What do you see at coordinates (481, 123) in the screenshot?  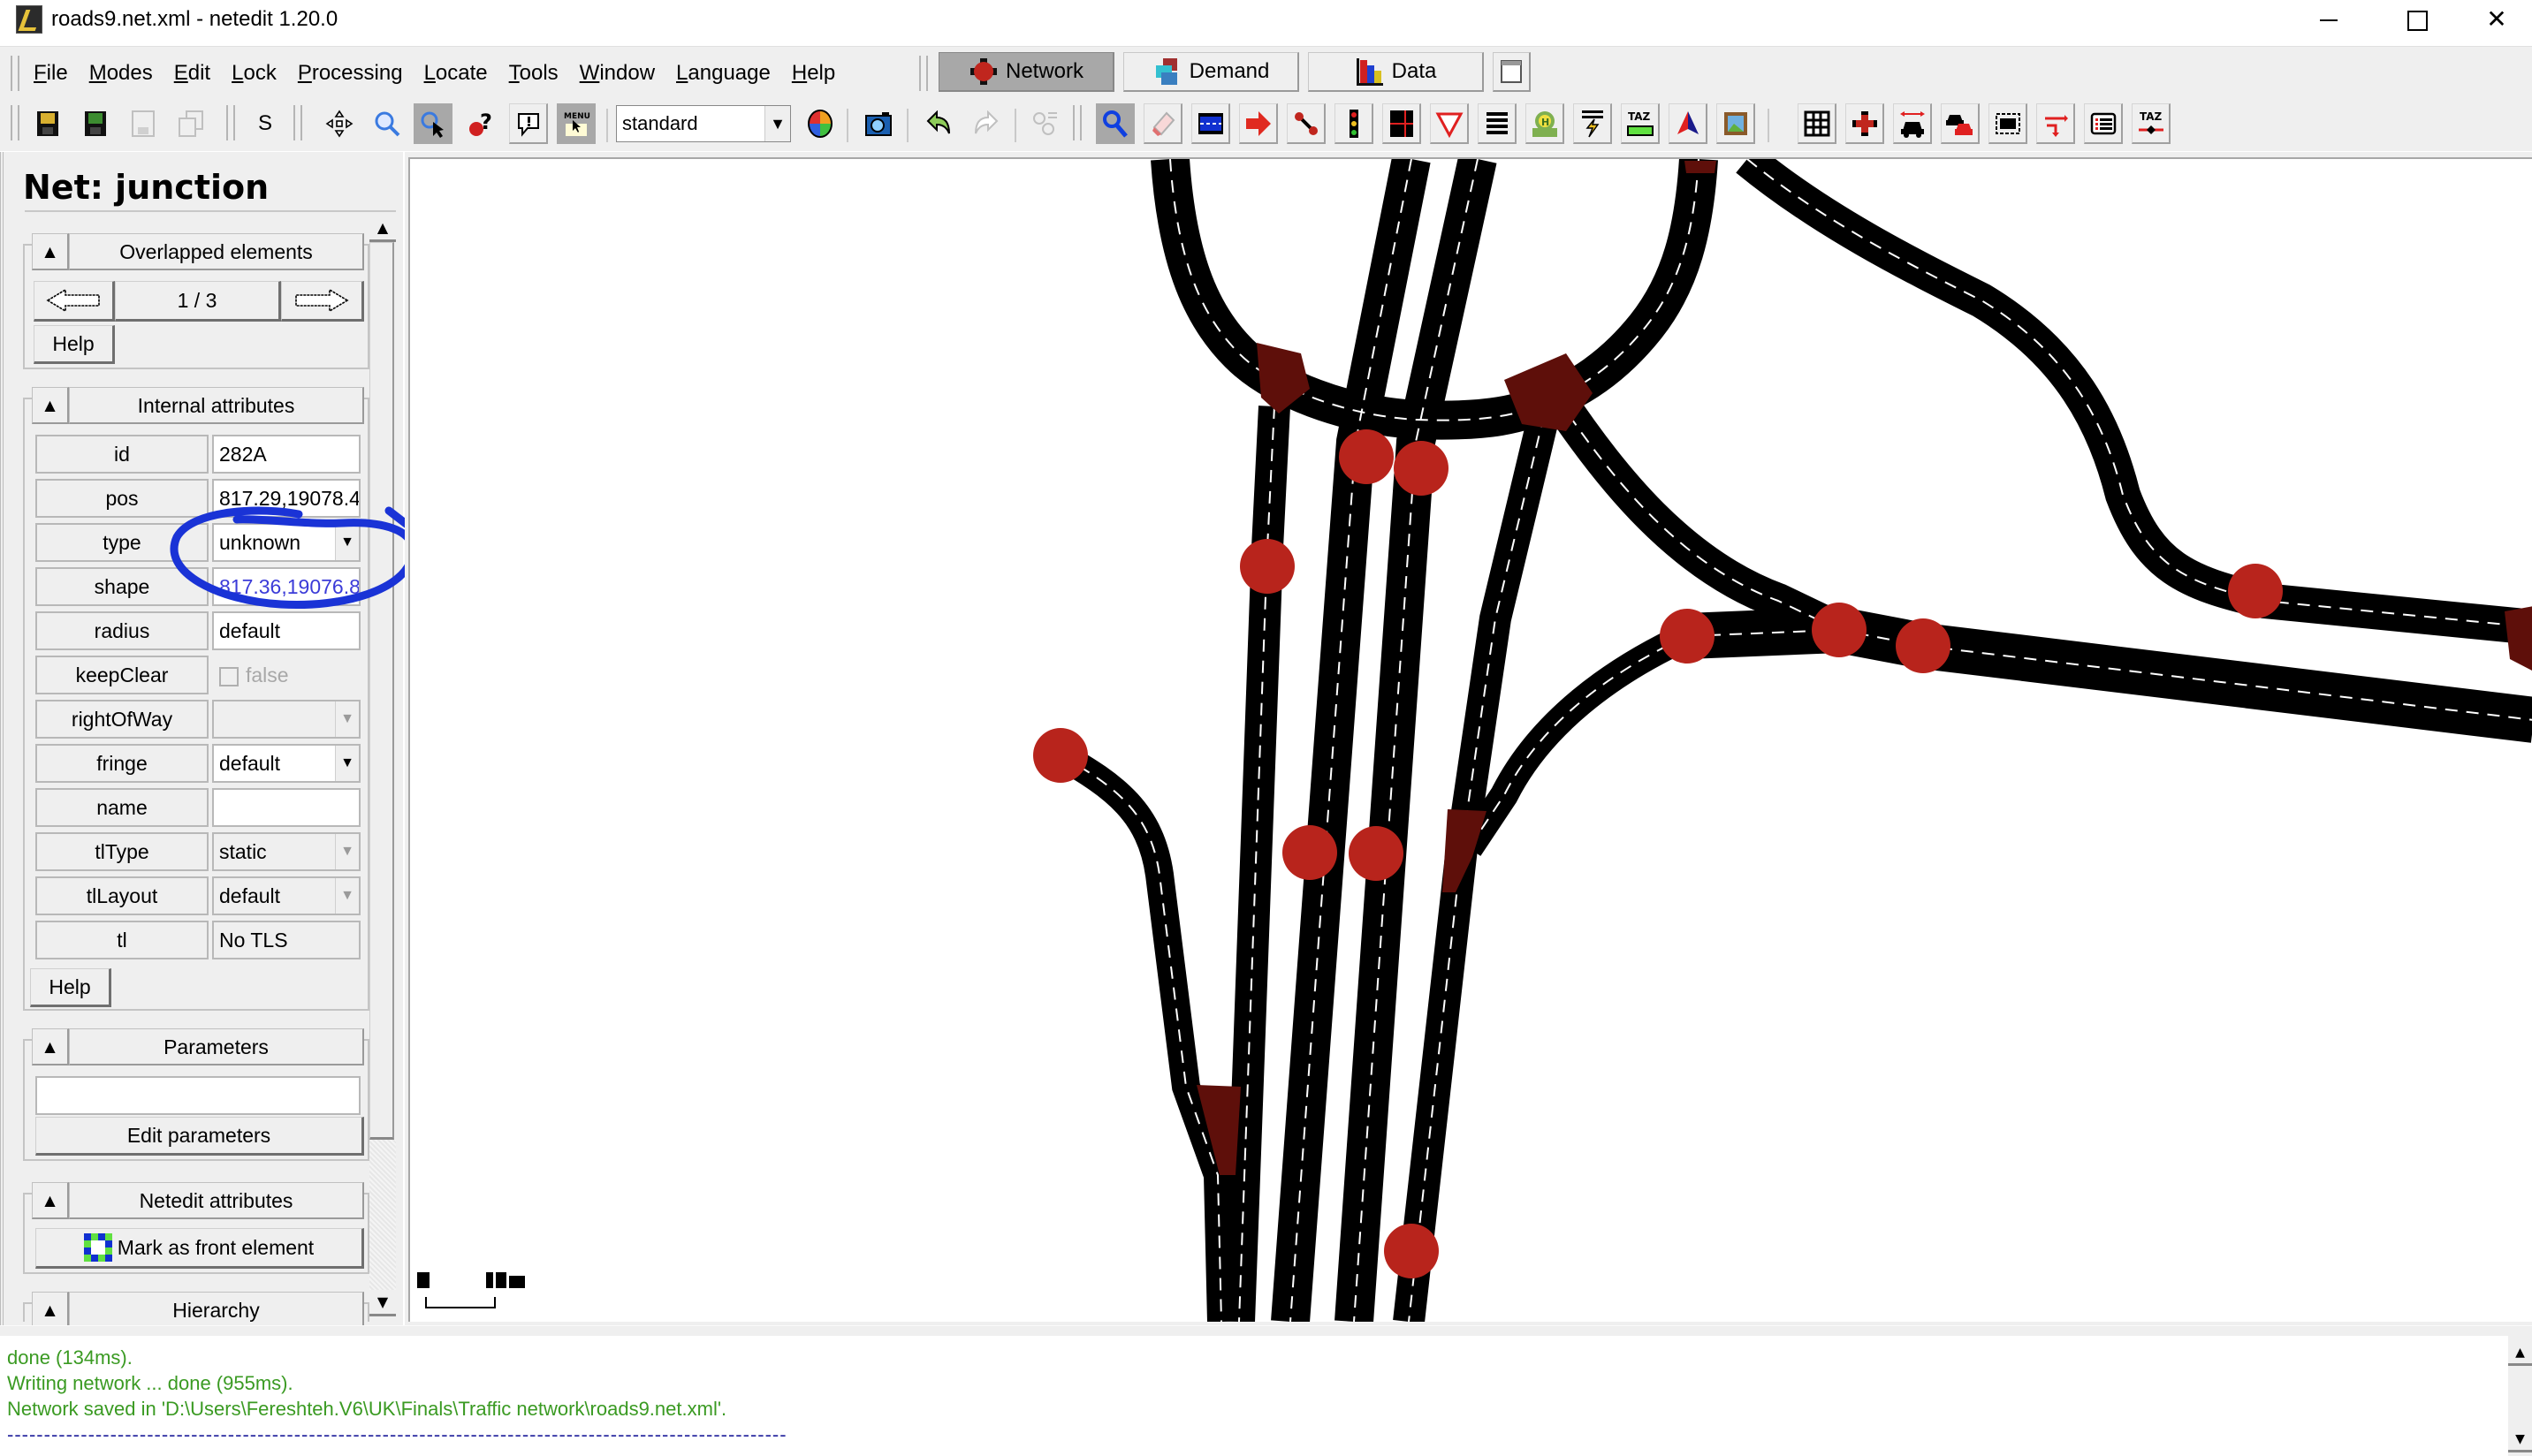 I see `help-button: ?` at bounding box center [481, 123].